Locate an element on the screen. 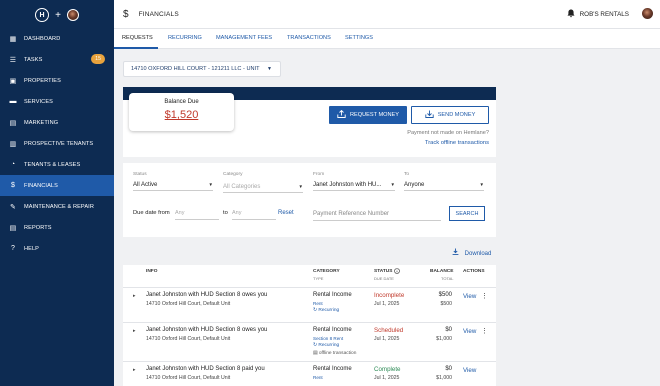 Image resolution: width=660 pixels, height=386 pixels. due-date-to-input: Any is located at coordinates (254, 213).